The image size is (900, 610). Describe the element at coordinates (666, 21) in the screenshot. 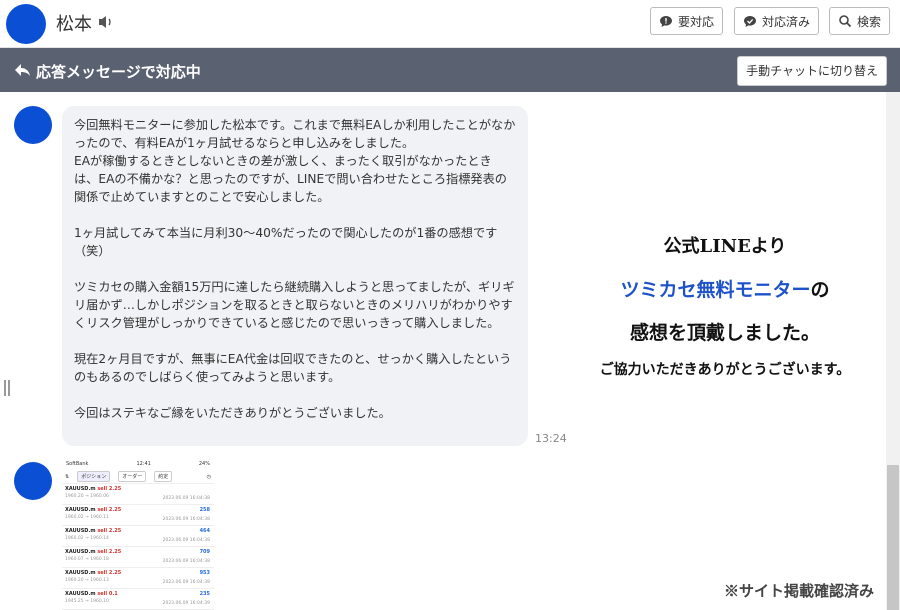

I see `chat-bubble-icon` at that location.